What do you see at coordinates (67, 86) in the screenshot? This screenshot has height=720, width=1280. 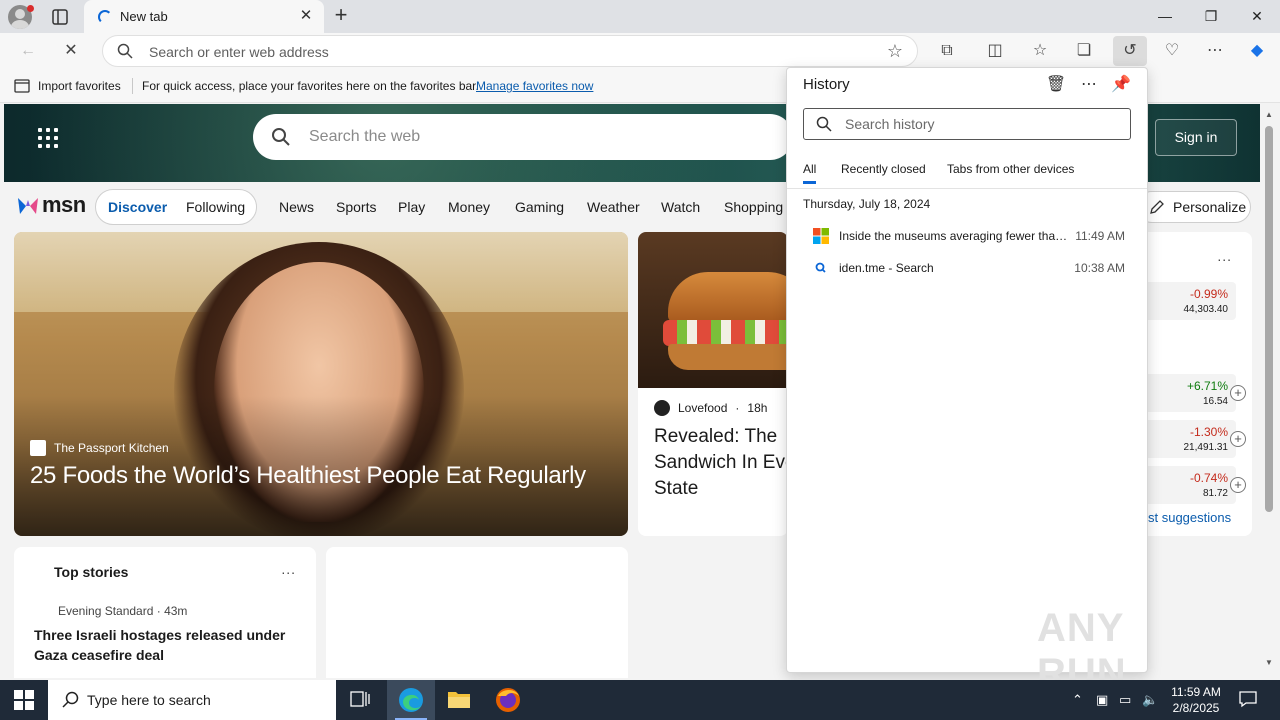 I see `import-favorites-button: Import favorites` at bounding box center [67, 86].